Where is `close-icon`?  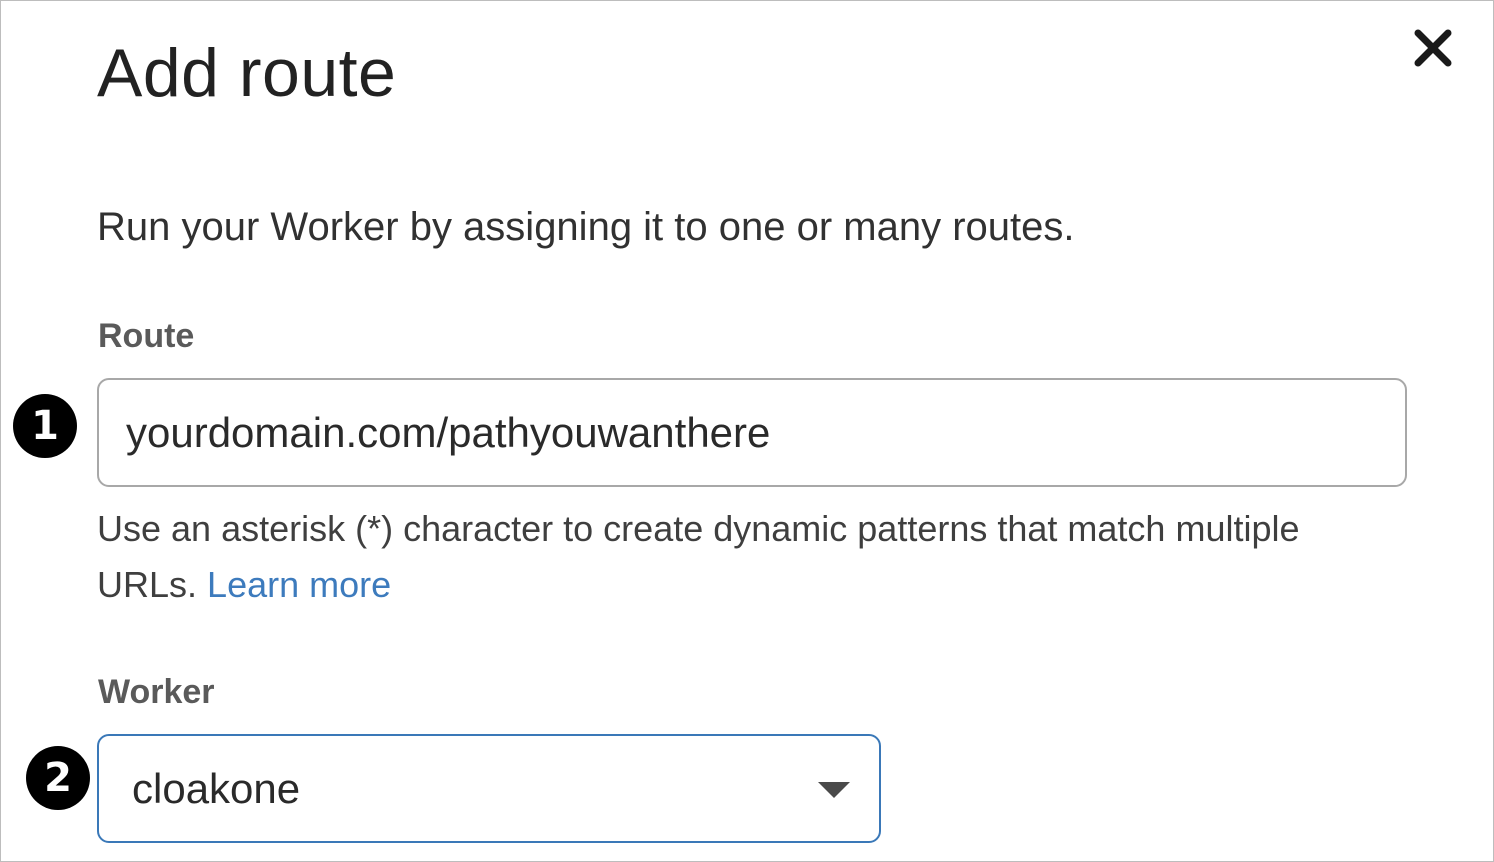
close-icon is located at coordinates (1433, 48).